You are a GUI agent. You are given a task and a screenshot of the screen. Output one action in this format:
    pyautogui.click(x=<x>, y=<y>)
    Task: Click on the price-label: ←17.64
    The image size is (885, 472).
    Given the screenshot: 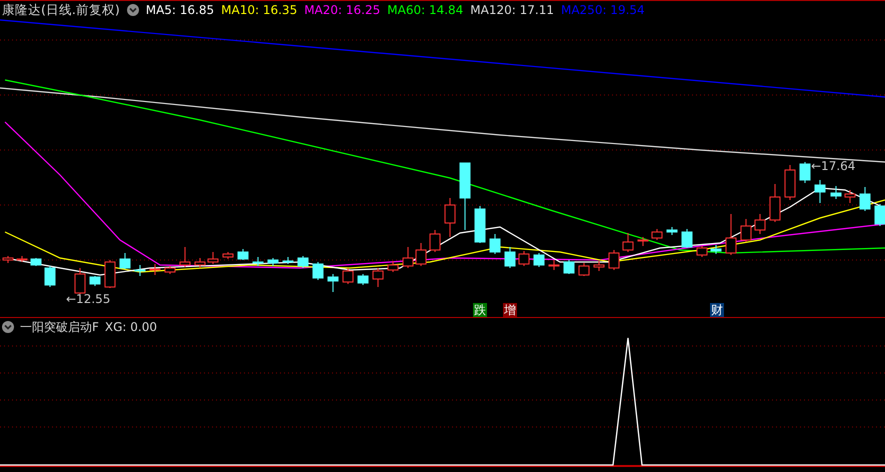 What is the action you would take?
    pyautogui.click(x=833, y=166)
    